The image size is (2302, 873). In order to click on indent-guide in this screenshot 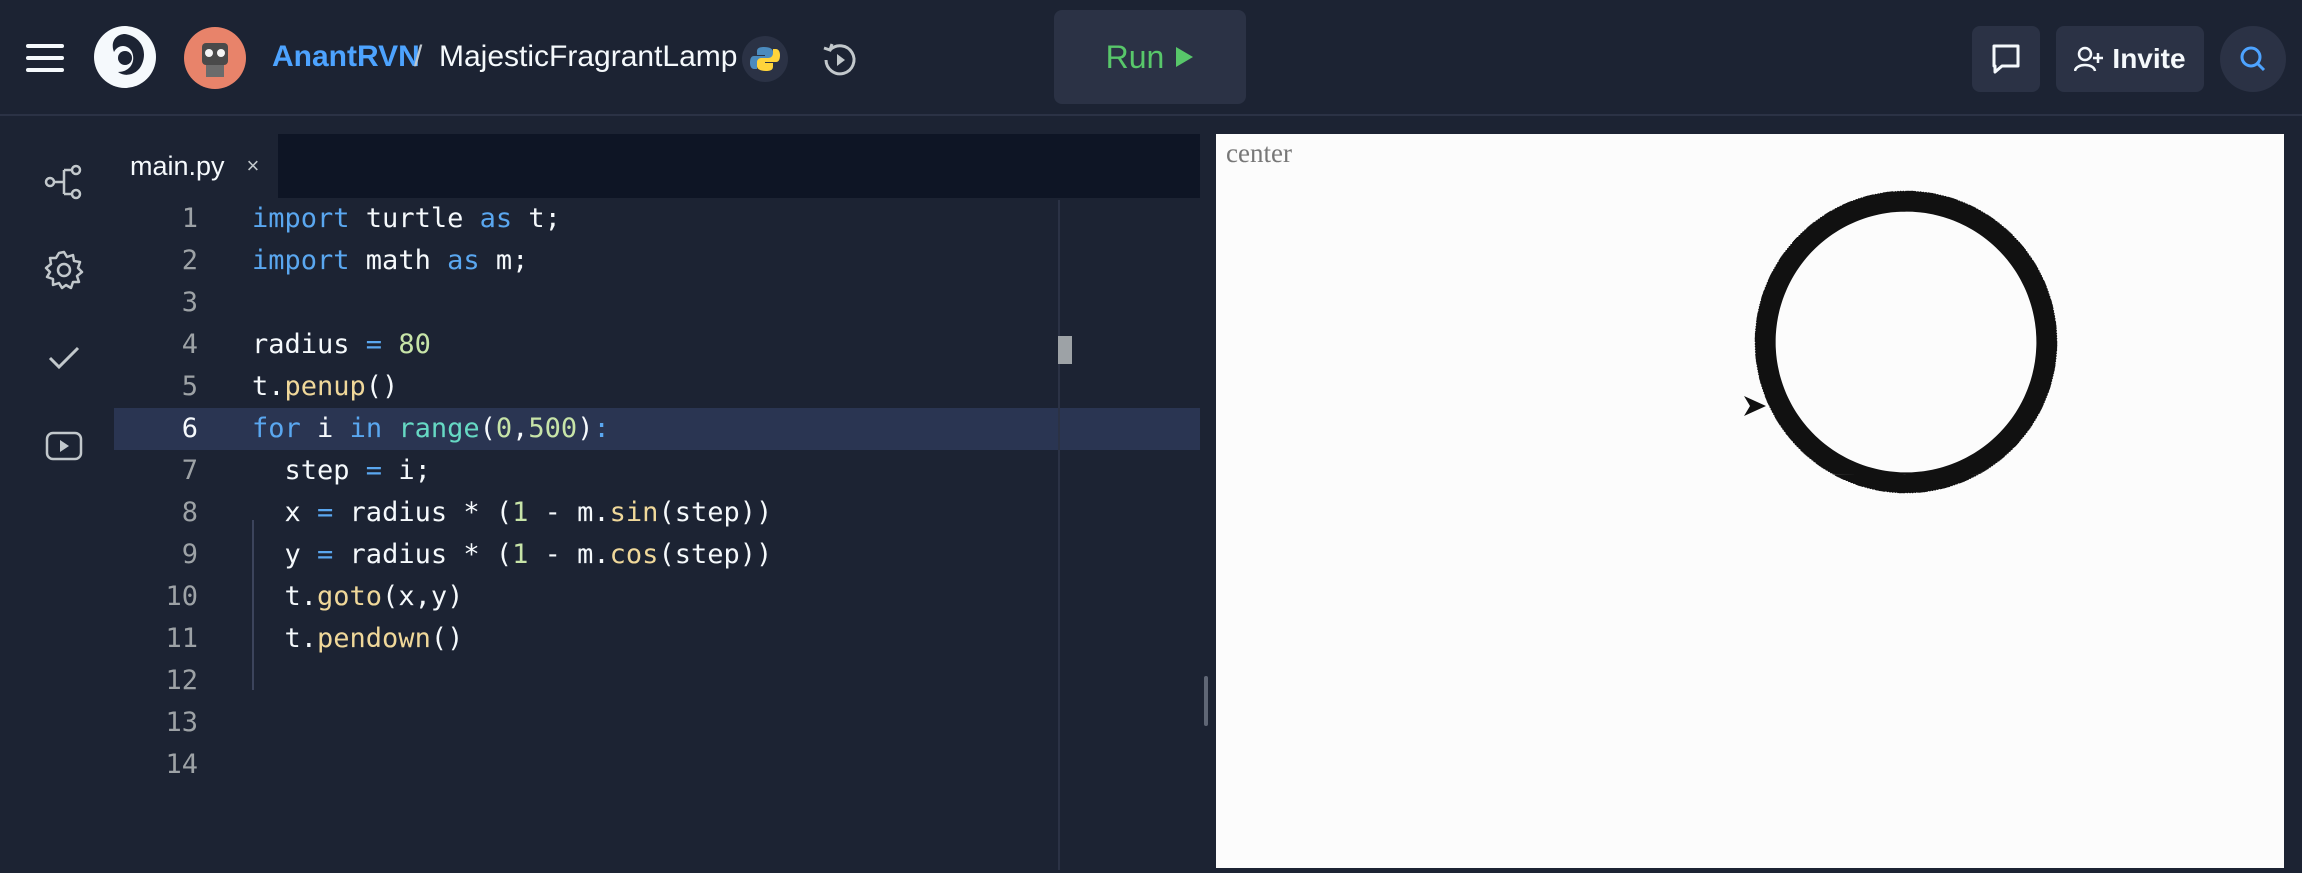, I will do `click(253, 605)`.